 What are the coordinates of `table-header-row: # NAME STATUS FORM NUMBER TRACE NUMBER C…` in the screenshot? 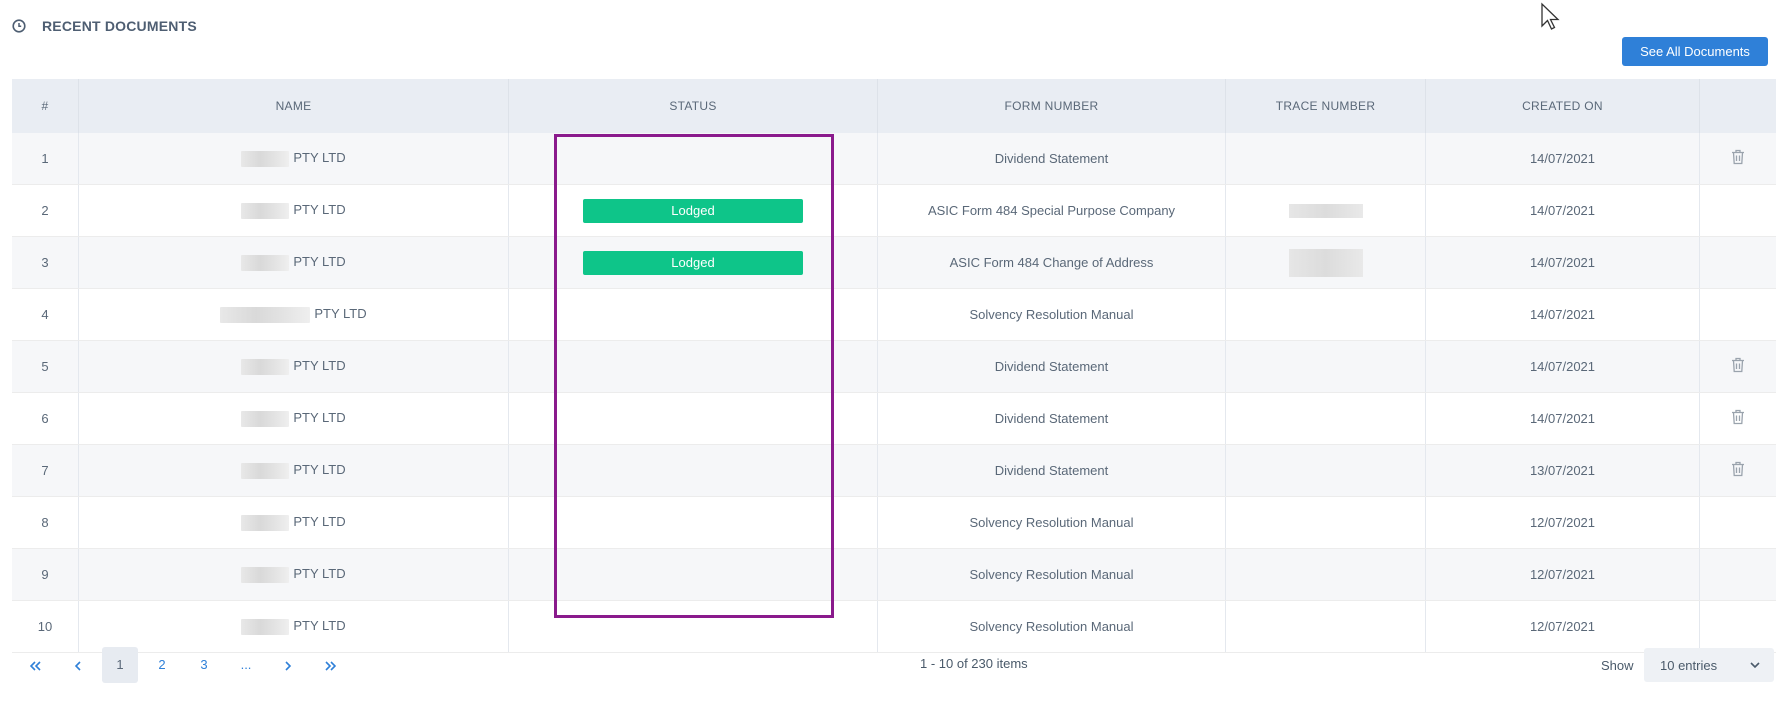 It's located at (894, 106).